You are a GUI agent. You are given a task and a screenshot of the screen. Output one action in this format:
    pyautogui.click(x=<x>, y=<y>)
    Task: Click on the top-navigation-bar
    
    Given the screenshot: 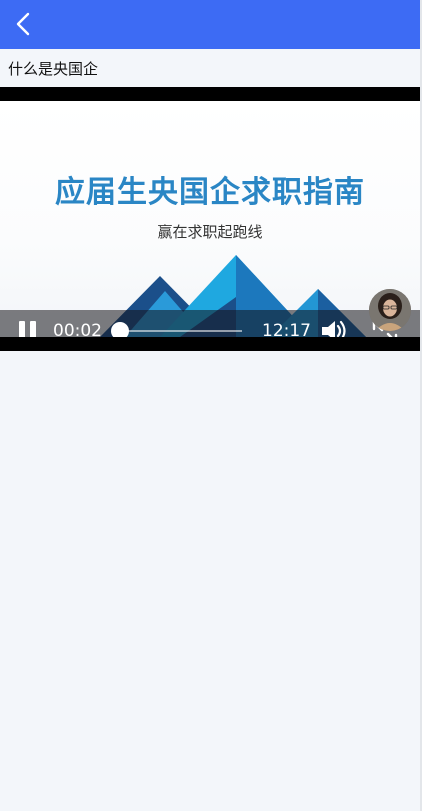 What is the action you would take?
    pyautogui.click(x=210, y=24)
    